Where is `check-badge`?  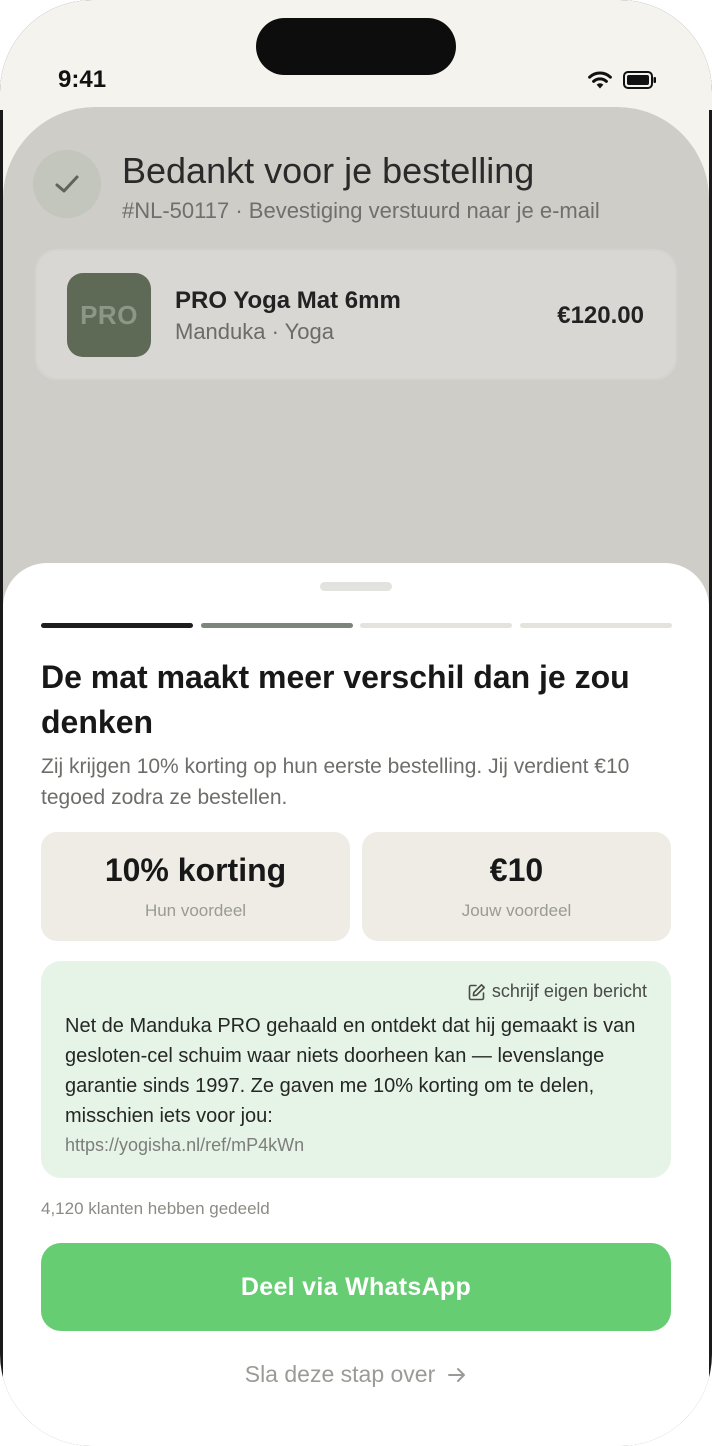
check-badge is located at coordinates (67, 184).